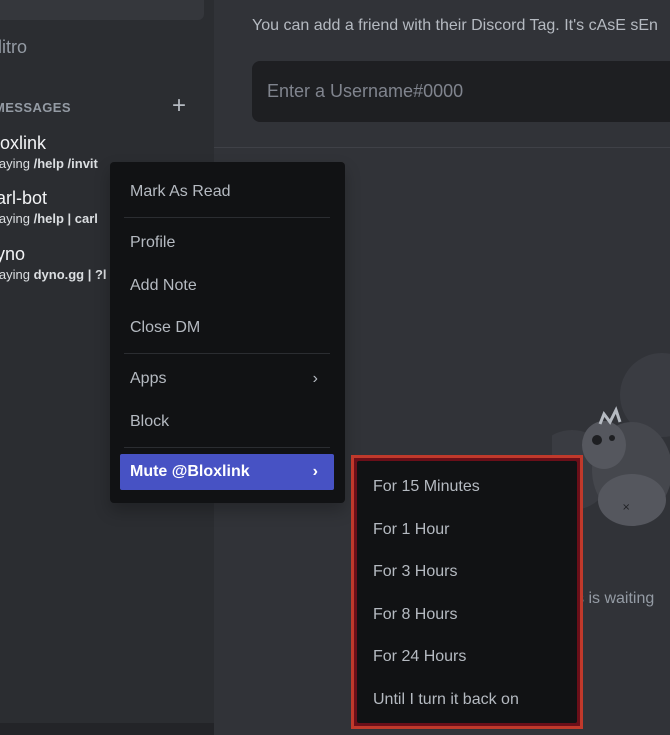  Describe the element at coordinates (463, 657) in the screenshot. I see `mute-option-24-hours: For 24 Hours` at that location.